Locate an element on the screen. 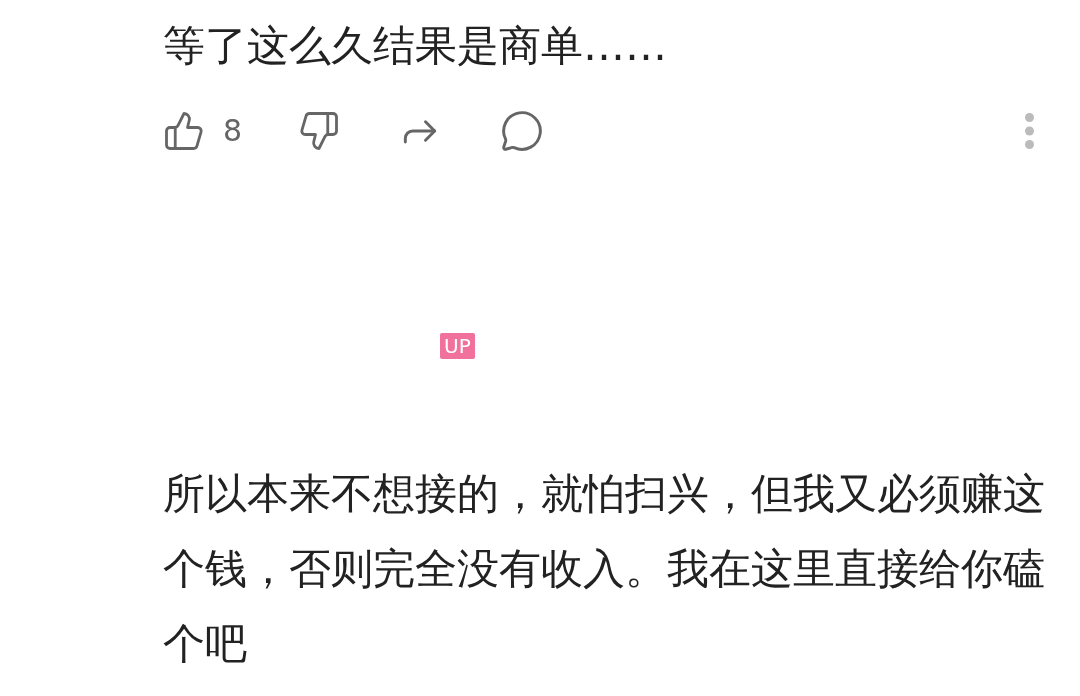  thumbs-down-icon is located at coordinates (319, 130).